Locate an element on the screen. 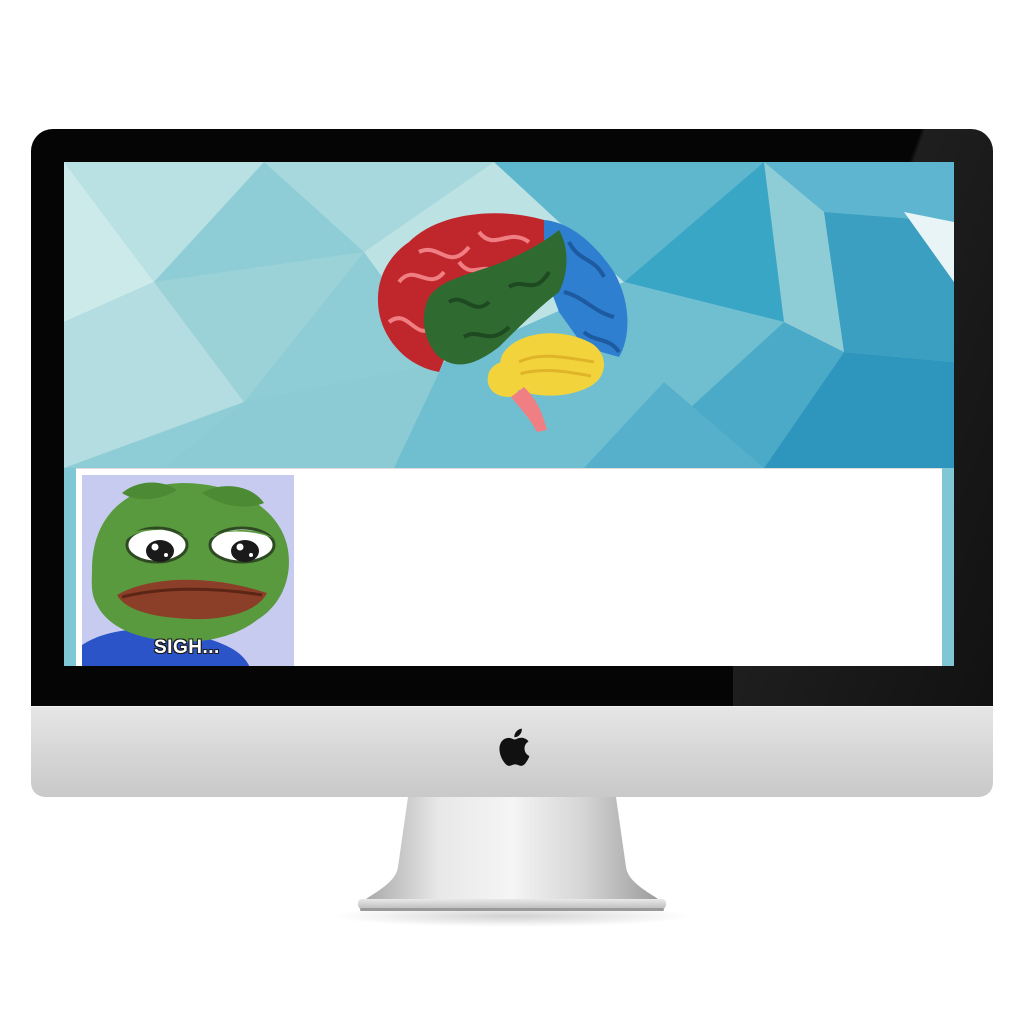  monitor-chin is located at coordinates (512, 751).